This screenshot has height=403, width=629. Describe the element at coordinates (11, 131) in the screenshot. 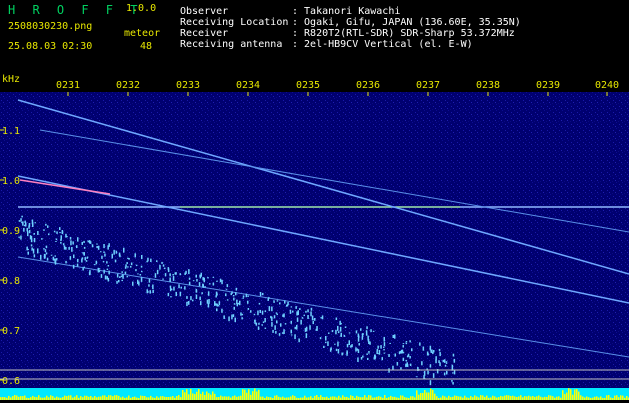

I see `y-tick: 1.1` at that location.